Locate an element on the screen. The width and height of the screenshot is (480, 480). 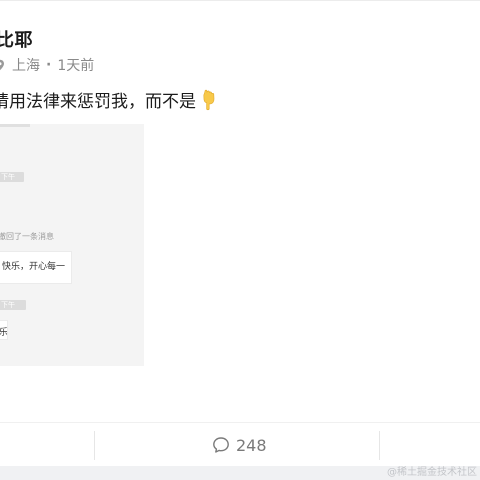
post-time: 1天前 is located at coordinates (76, 66).